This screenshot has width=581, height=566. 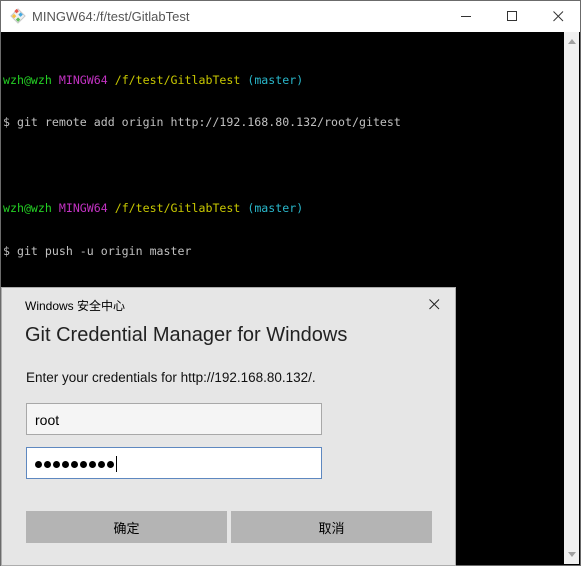 I want to click on username-value: root, so click(x=47, y=420).